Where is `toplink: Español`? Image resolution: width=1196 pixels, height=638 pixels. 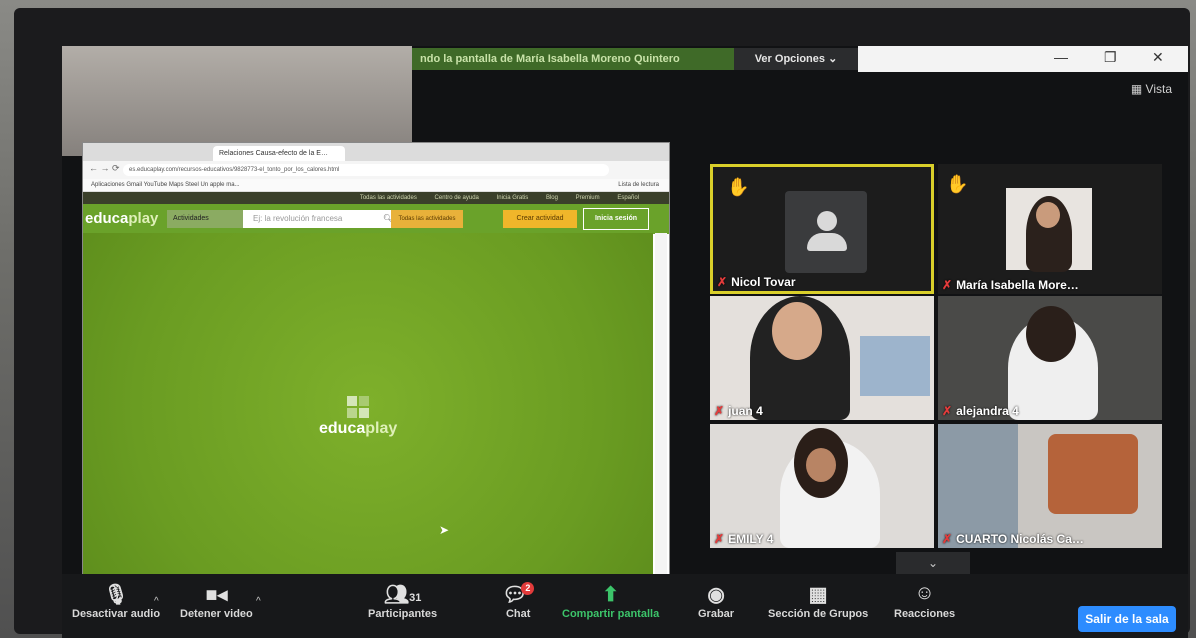 toplink: Español is located at coordinates (628, 198).